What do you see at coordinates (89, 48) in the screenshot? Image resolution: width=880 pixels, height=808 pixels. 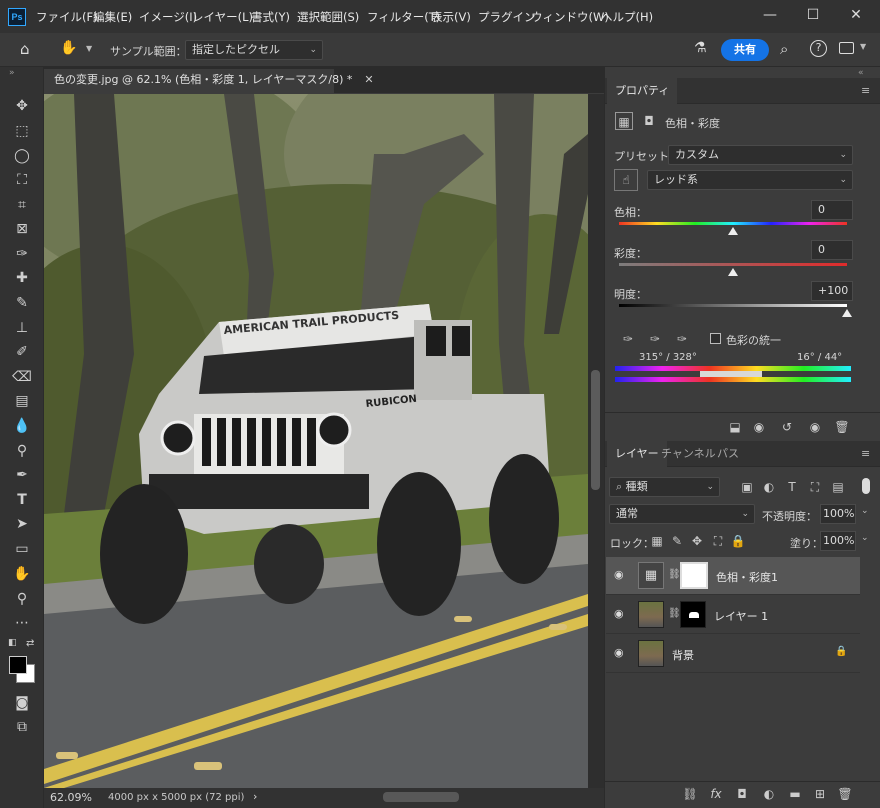 I see `tool-preset-chevron-icon: ▼` at bounding box center [89, 48].